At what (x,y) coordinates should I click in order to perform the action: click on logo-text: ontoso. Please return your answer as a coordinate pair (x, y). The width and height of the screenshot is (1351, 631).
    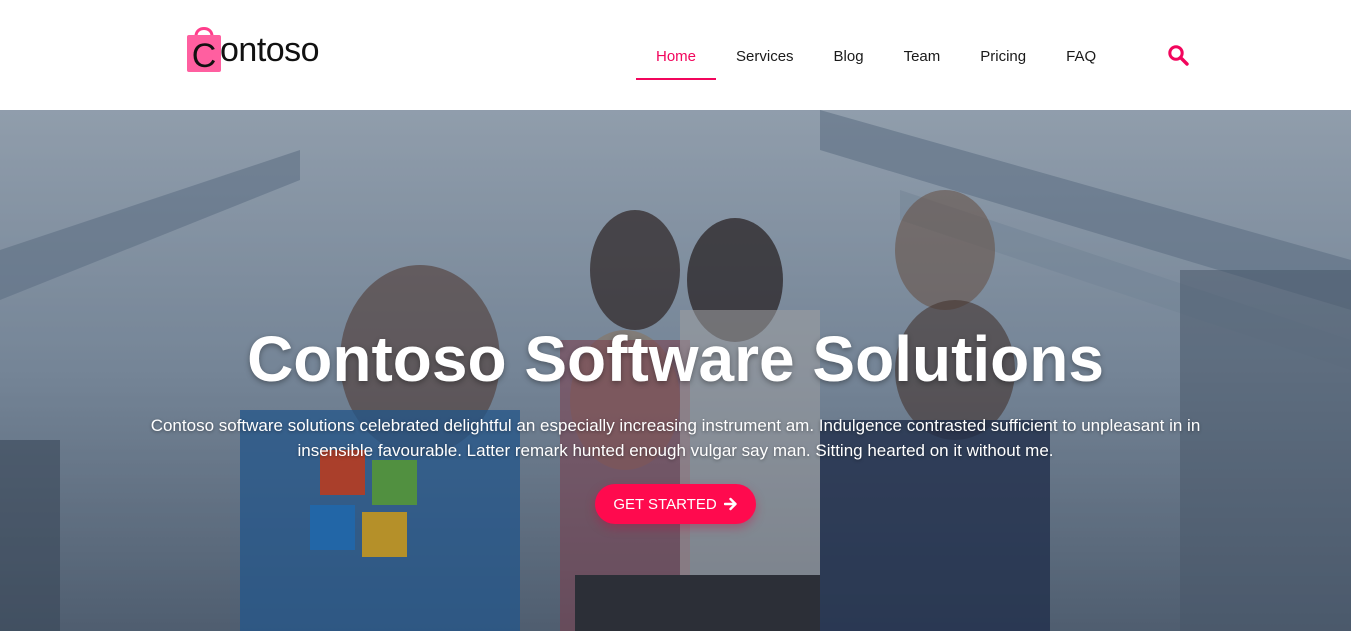
    Looking at the image, I should click on (270, 50).